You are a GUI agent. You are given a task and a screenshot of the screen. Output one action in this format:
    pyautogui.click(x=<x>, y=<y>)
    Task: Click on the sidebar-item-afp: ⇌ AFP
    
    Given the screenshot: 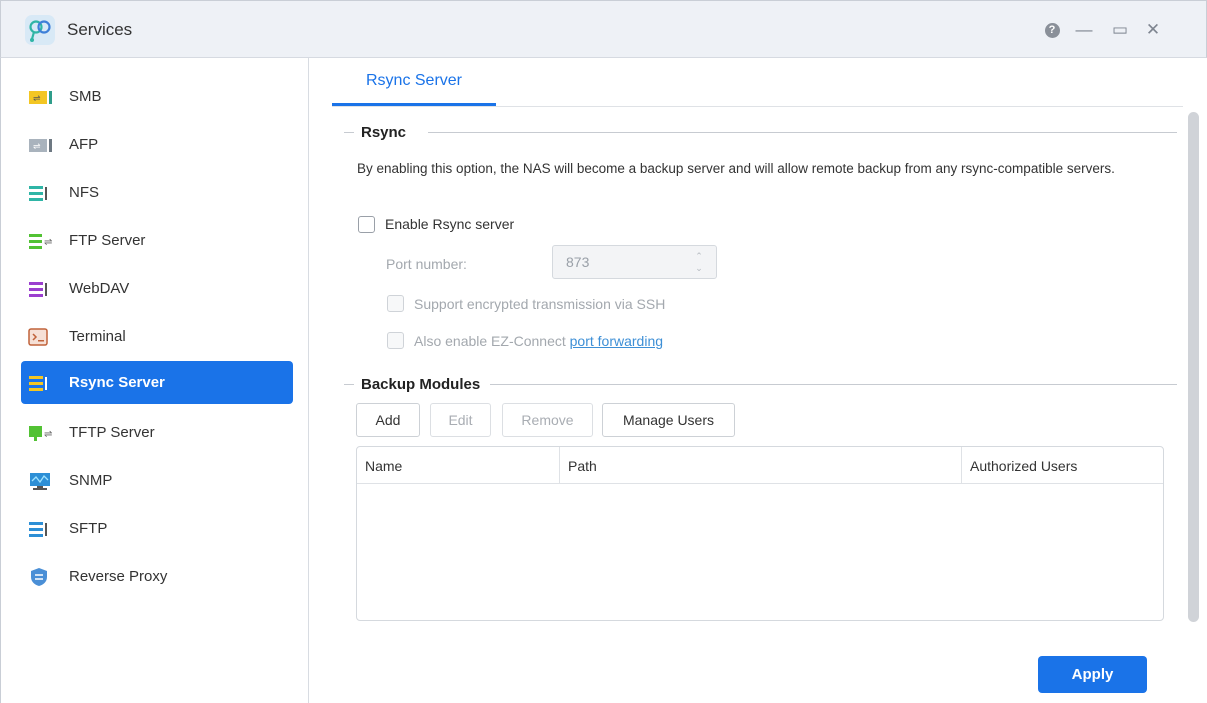 What is the action you would take?
    pyautogui.click(x=157, y=144)
    